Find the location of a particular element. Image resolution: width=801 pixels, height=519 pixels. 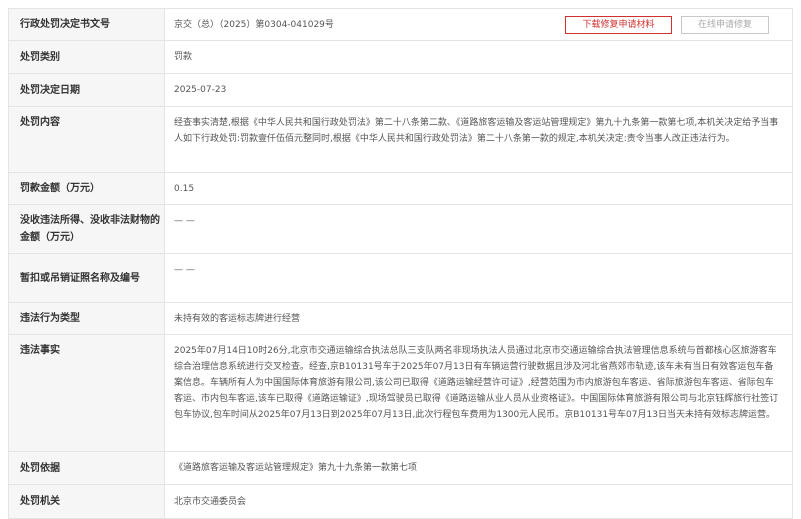

row-label: 处罚决定日期 is located at coordinates (87, 90).